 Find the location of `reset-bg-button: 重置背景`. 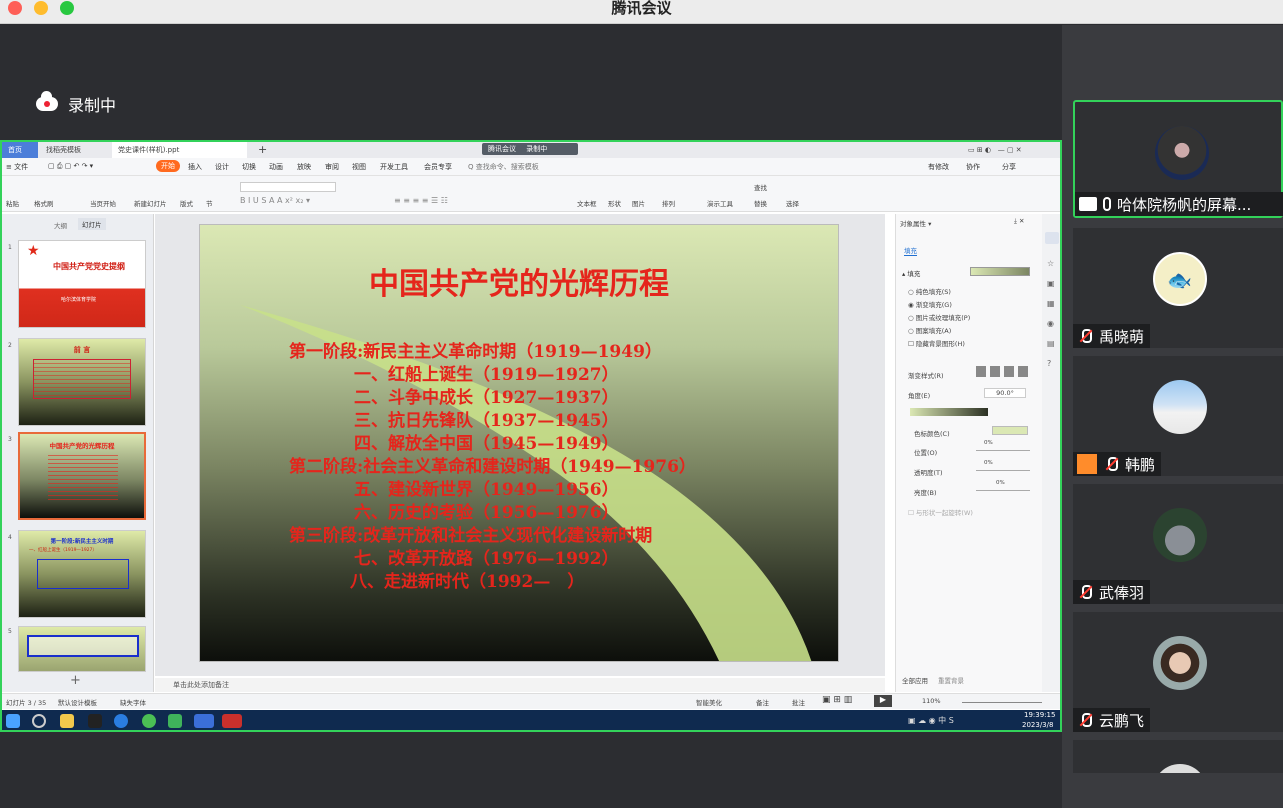

reset-bg-button: 重置背景 is located at coordinates (951, 680).